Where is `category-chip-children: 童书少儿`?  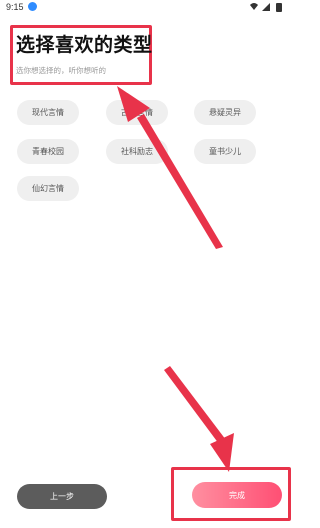 category-chip-children: 童书少儿 is located at coordinates (225, 151).